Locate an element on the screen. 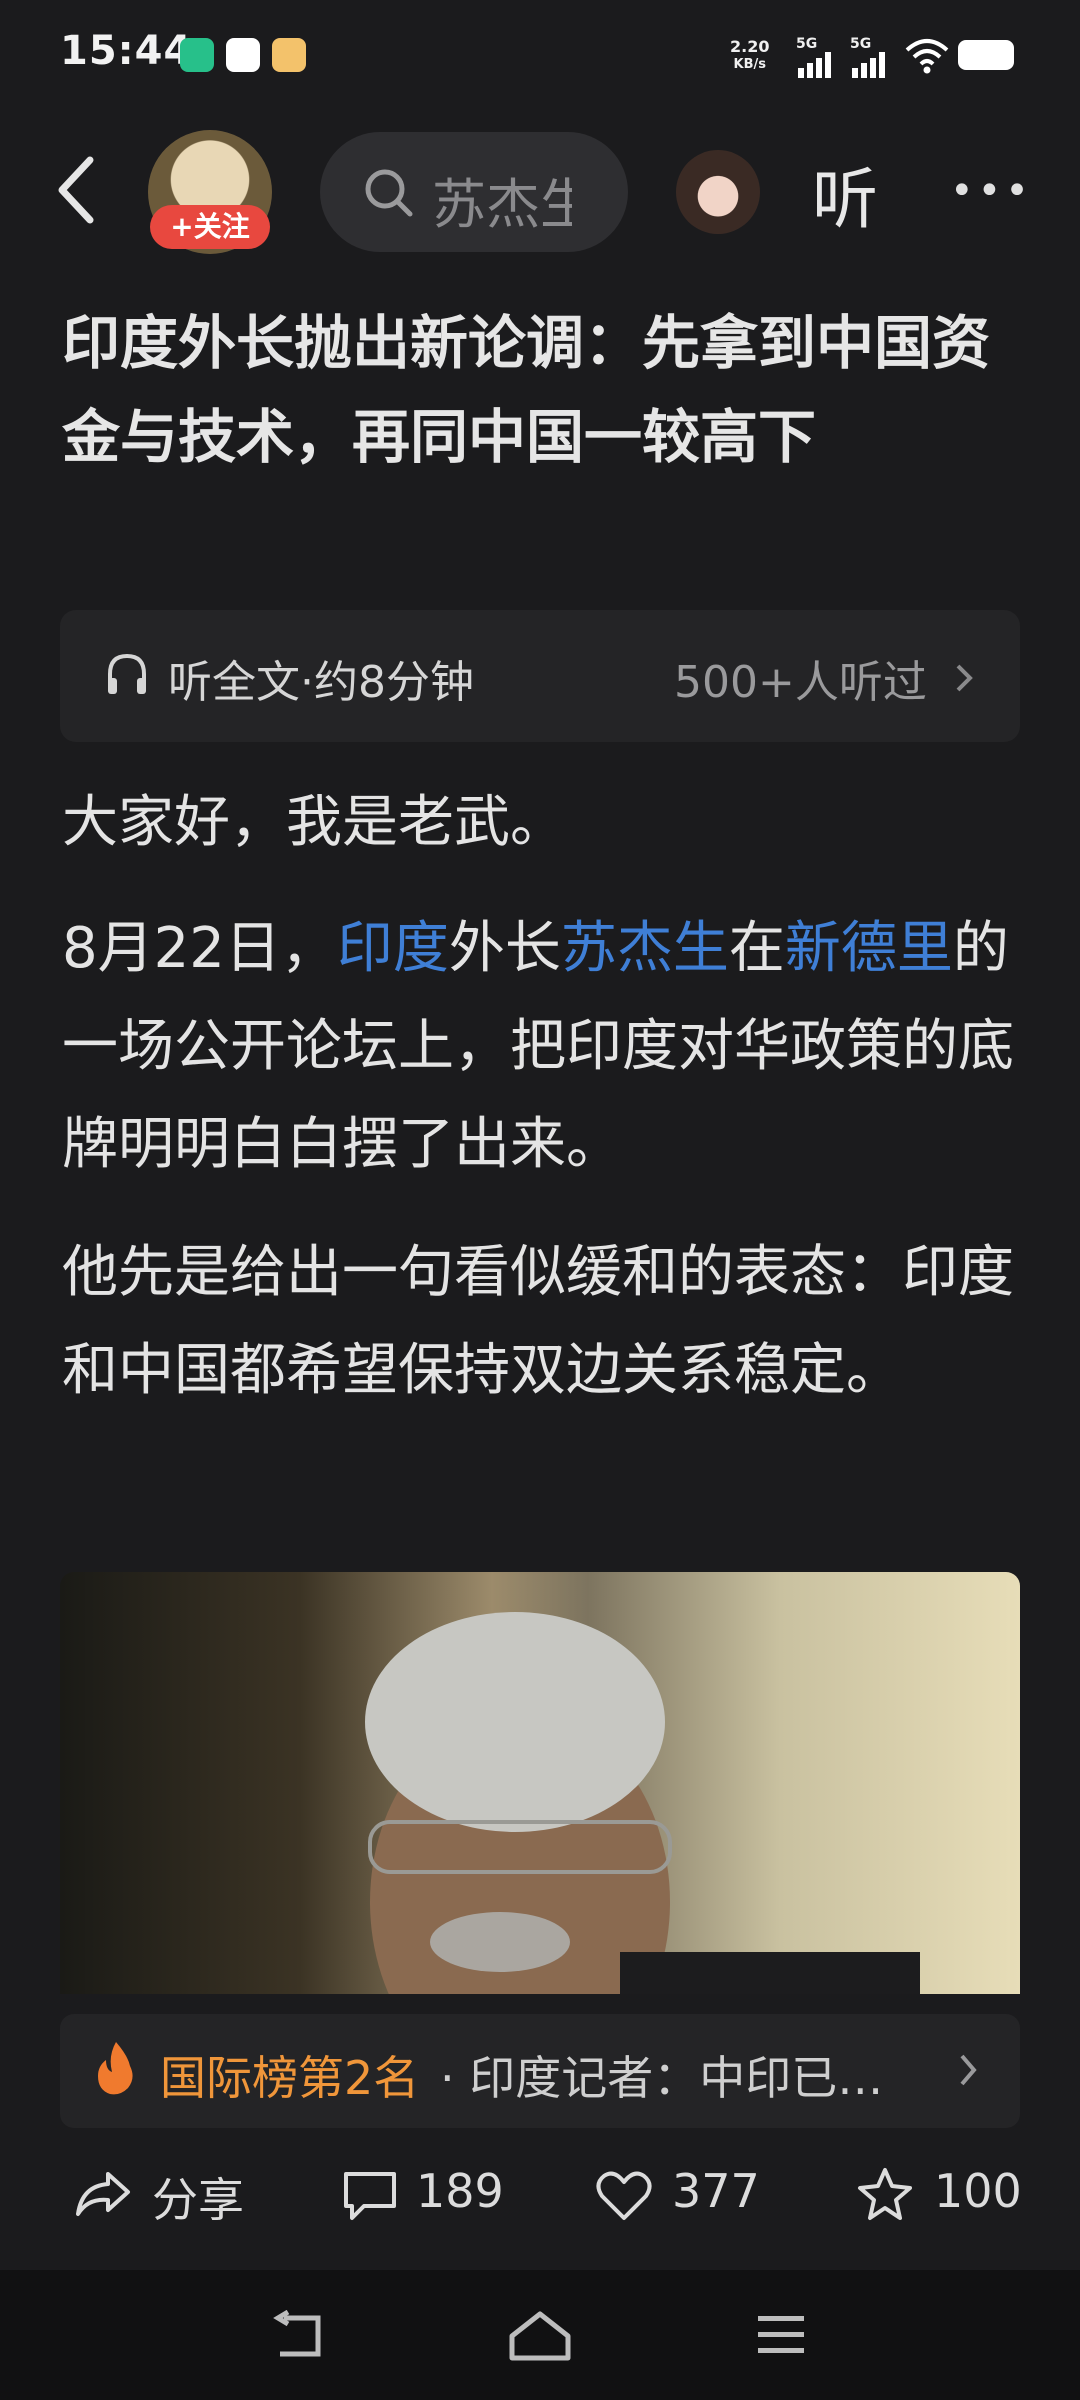 The width and height of the screenshot is (1080, 2400). system-navigation-bar is located at coordinates (540, 2335).